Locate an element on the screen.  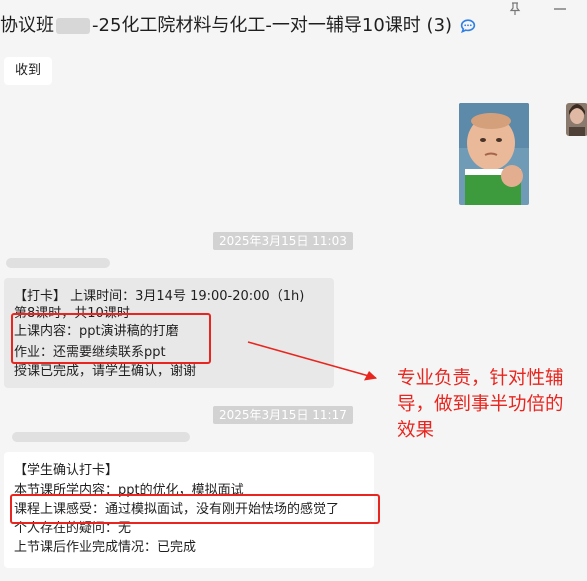
message-received: 收到 is located at coordinates (28, 71).